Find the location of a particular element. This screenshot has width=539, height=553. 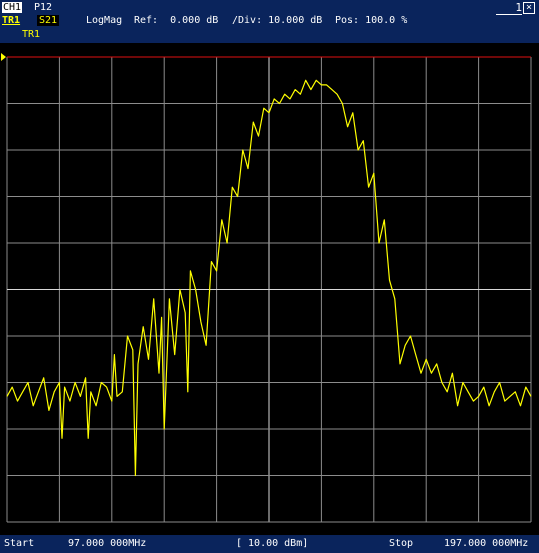

start-frequency: 97.000 000MHz is located at coordinates (107, 544).